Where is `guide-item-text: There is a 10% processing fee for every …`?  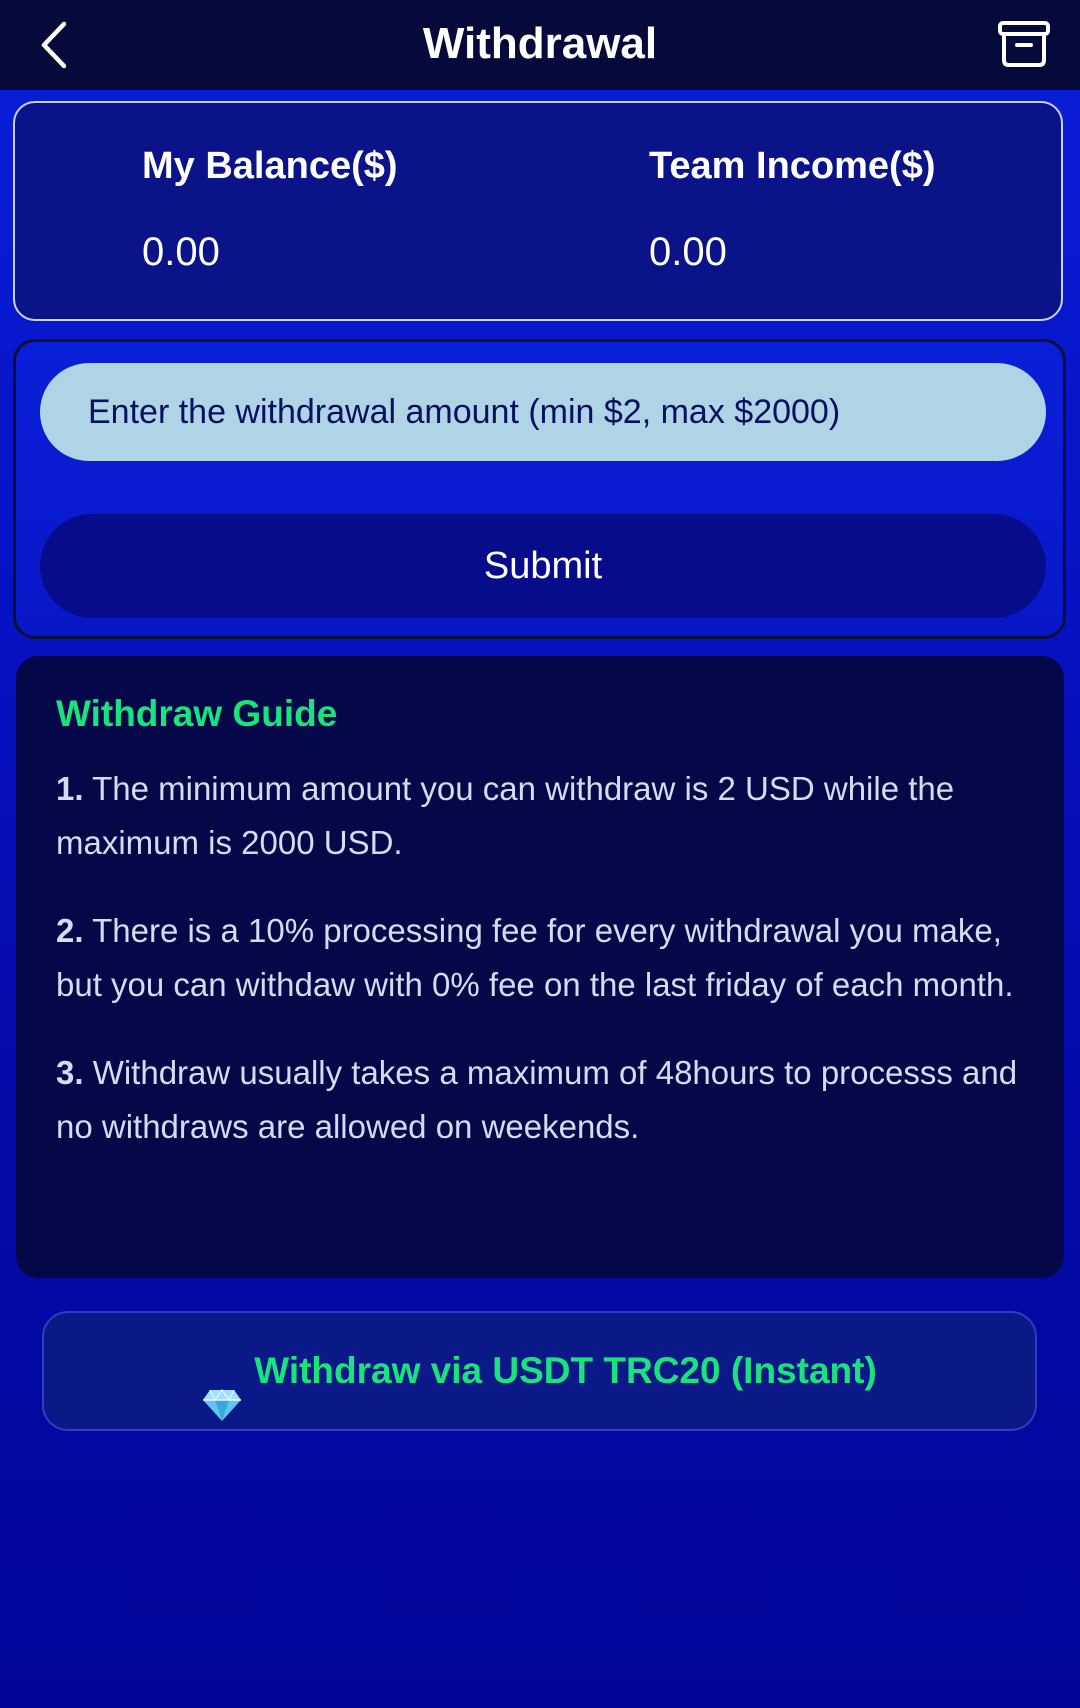
guide-item-text: There is a 10% processing fee for every … is located at coordinates (535, 957).